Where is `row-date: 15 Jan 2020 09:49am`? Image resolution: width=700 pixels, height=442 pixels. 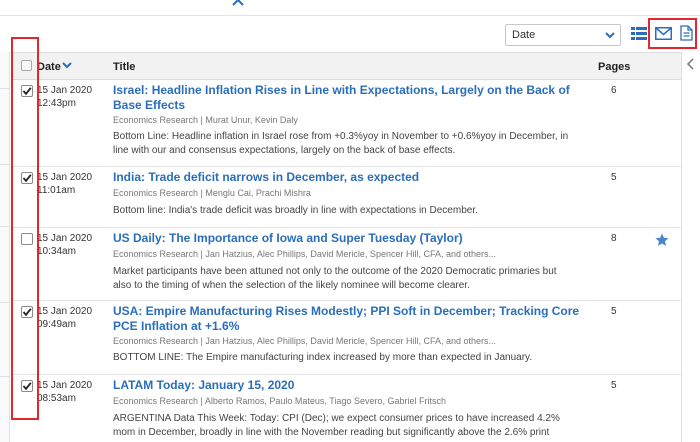 row-date: 15 Jan 2020 09:49am is located at coordinates (64, 318).